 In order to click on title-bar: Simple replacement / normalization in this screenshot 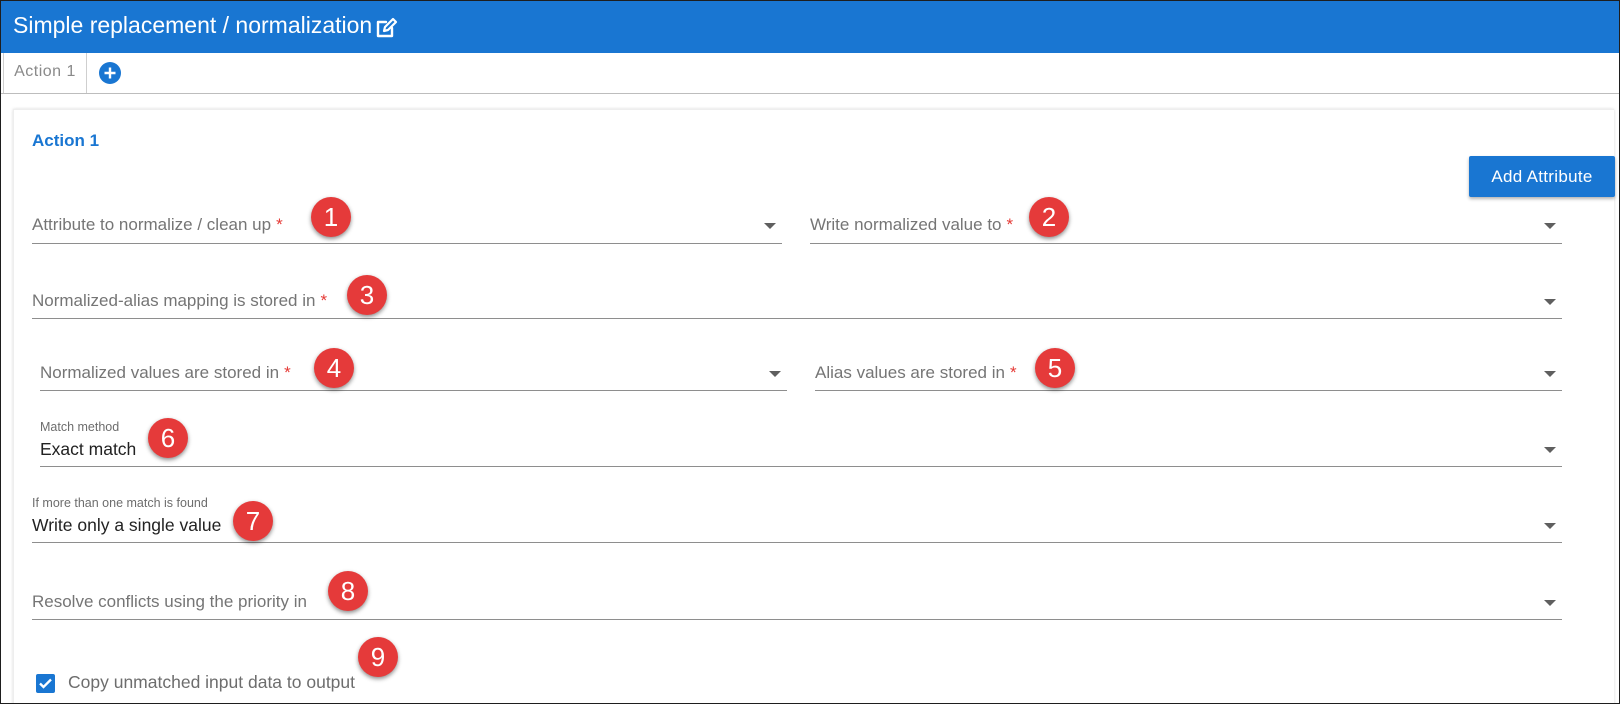, I will do `click(810, 27)`.